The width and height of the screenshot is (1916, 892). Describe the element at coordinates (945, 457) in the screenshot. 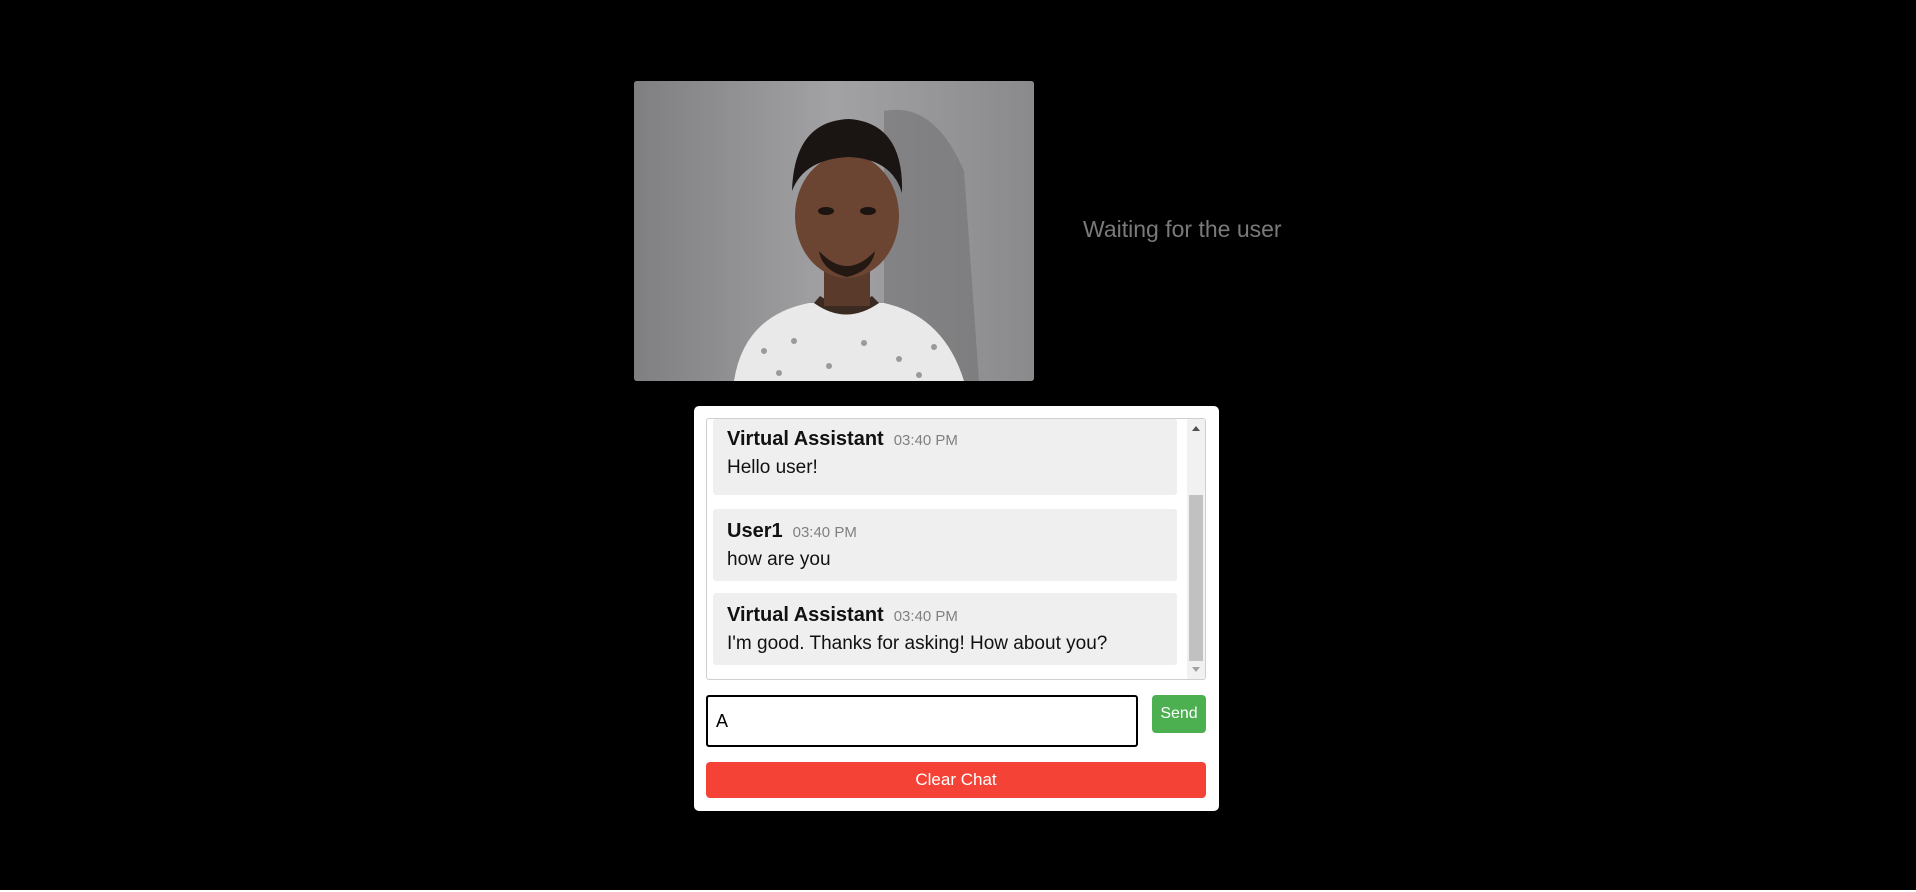

I see `chat-message: Virtual Assistant 03:40 PM Hello user!` at that location.